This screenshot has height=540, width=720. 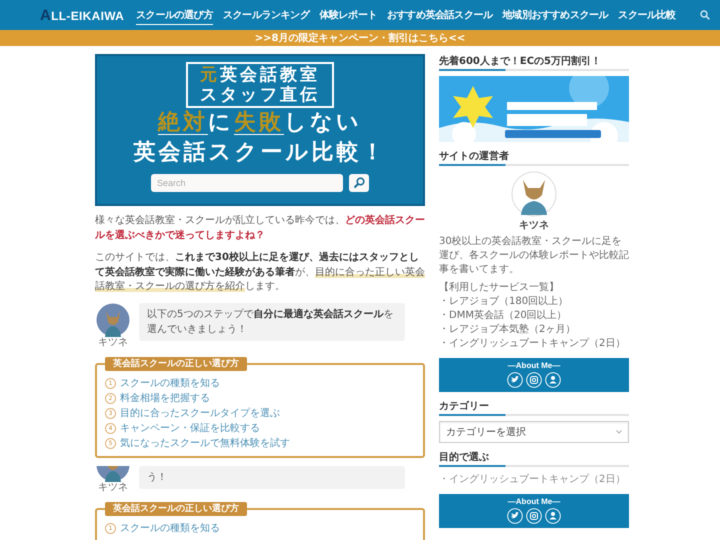 What do you see at coordinates (499, 288) in the screenshot?
I see `services-heading: 【利用したサービス一覧】` at bounding box center [499, 288].